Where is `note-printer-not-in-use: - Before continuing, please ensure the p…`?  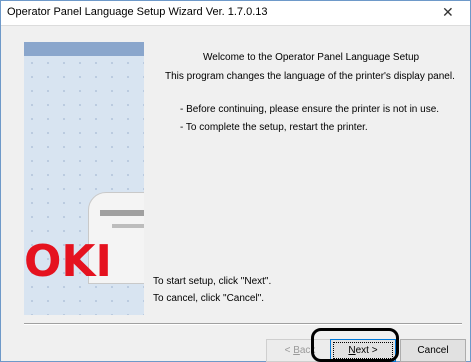
note-printer-not-in-use: - Before continuing, please ensure the p… is located at coordinates (310, 109).